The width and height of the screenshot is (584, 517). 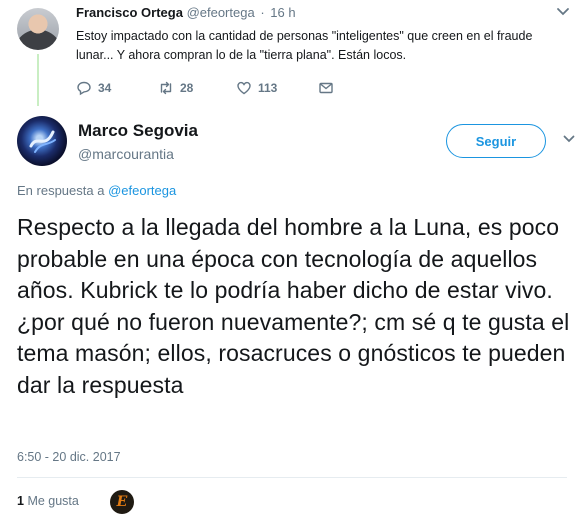 I want to click on reply-action: 34, so click(x=93, y=88).